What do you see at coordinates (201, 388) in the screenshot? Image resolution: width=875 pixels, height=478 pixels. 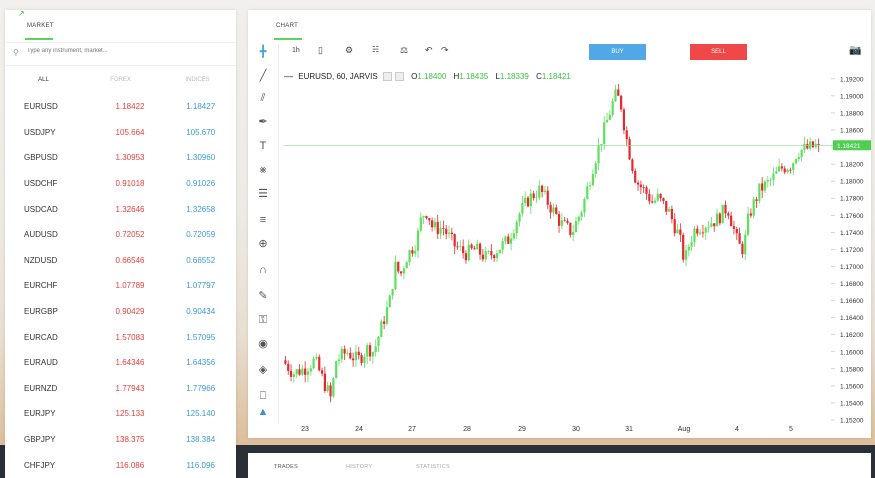 I see `ask-price: 1.77966` at bounding box center [201, 388].